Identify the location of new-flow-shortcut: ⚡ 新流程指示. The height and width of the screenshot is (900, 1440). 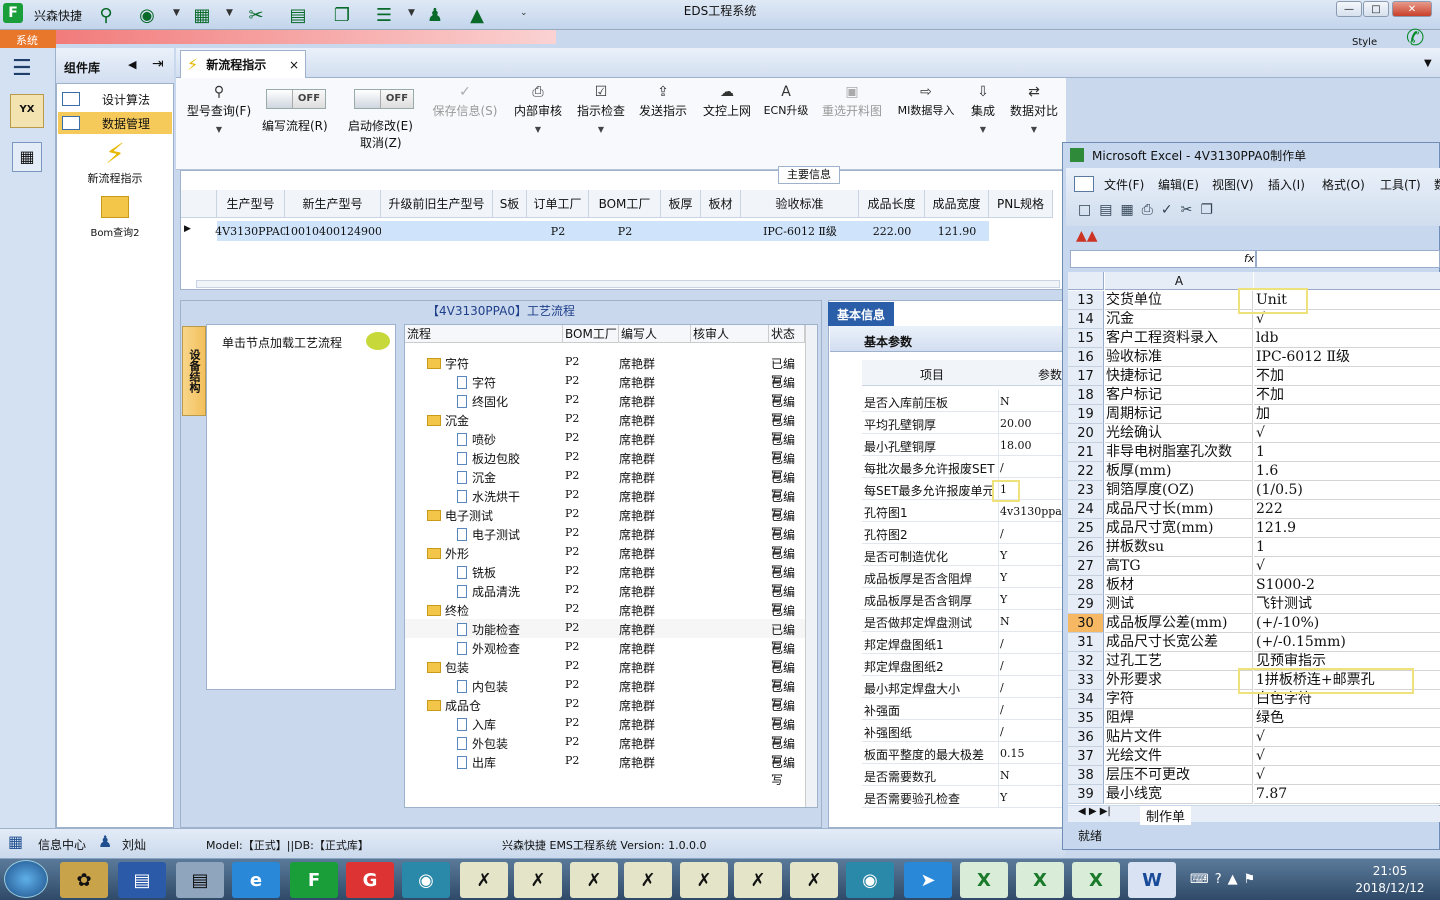
(115, 162).